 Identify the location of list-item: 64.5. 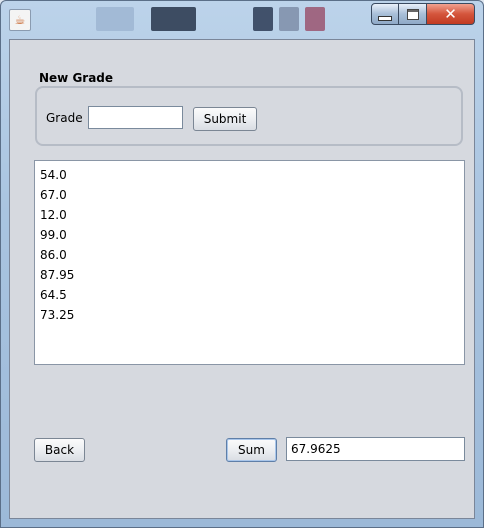
(249, 295).